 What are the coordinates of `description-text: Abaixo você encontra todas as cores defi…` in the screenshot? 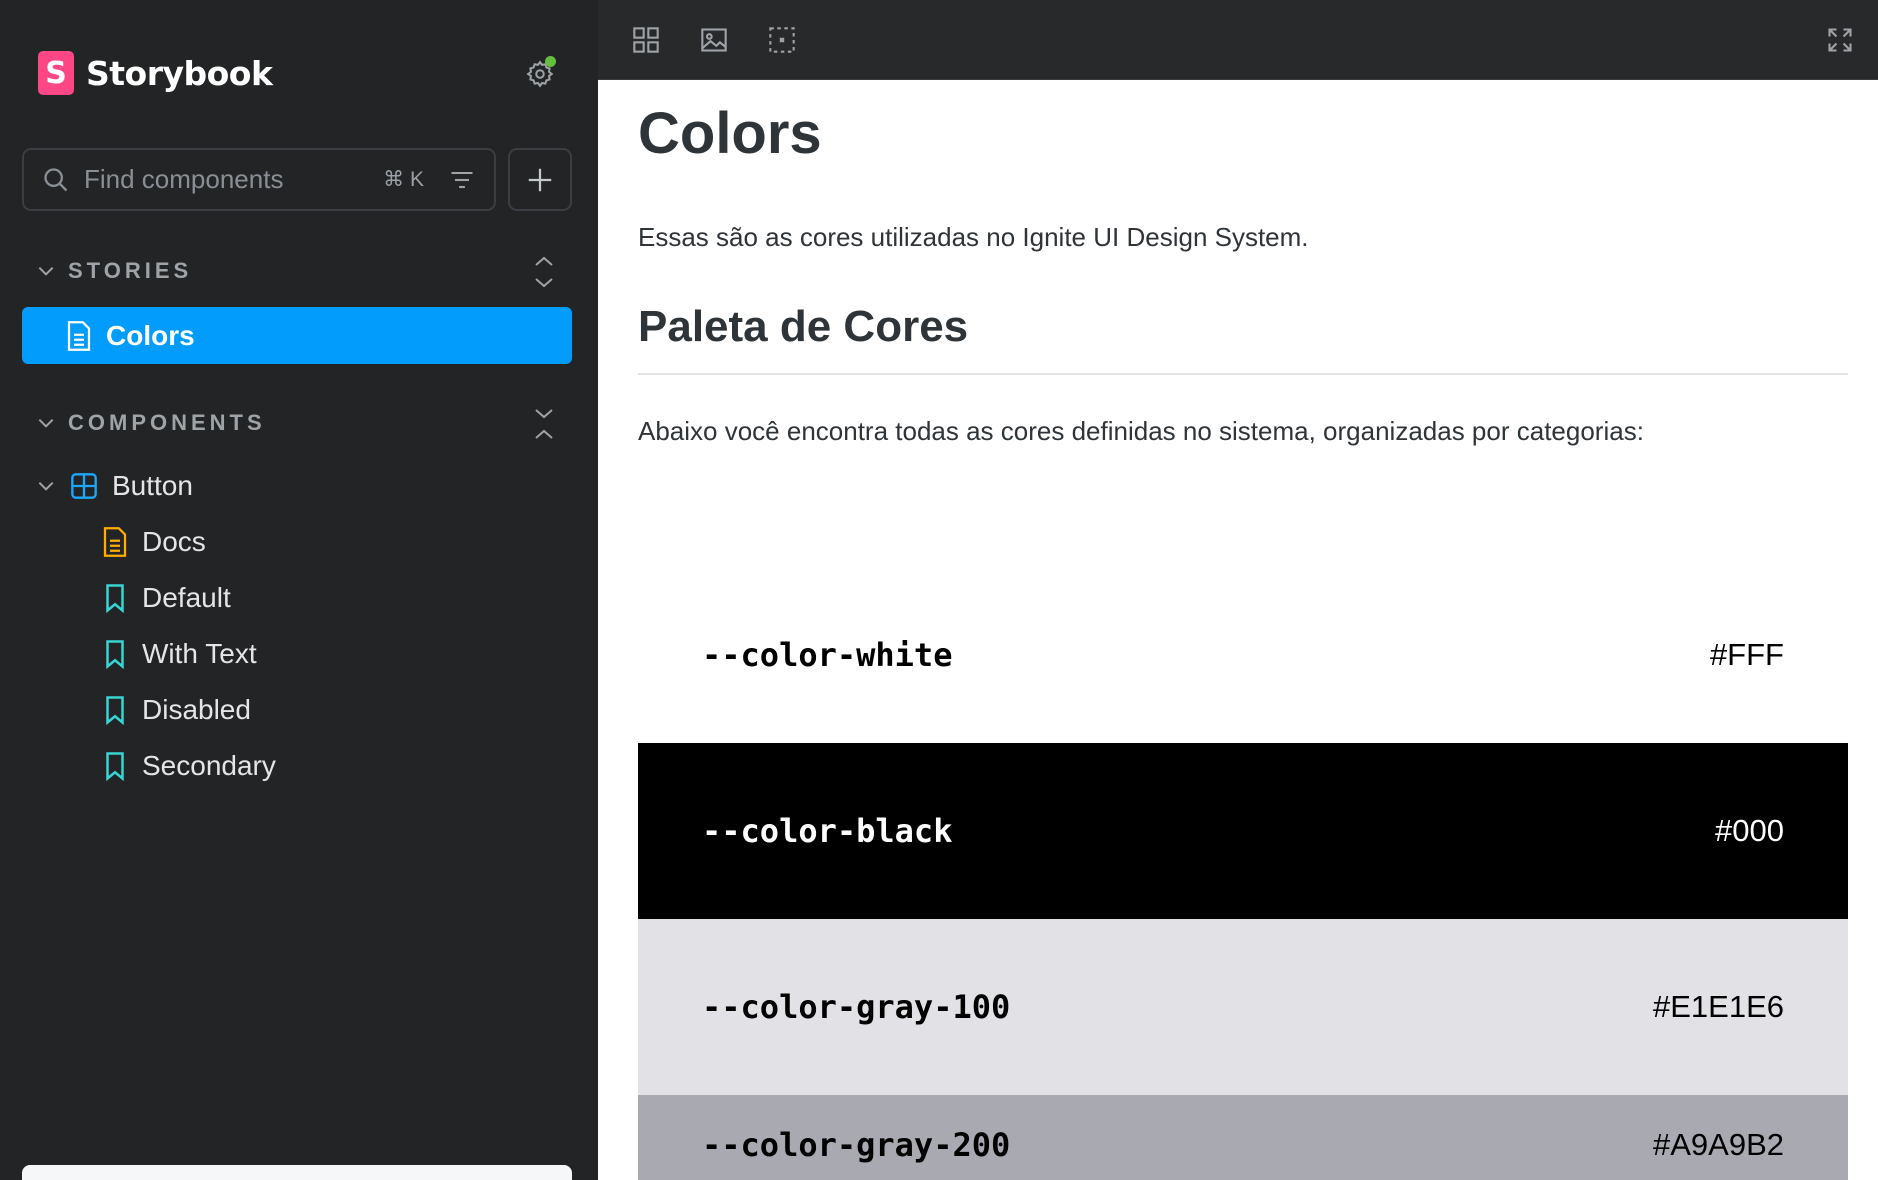 It's located at (1141, 431).